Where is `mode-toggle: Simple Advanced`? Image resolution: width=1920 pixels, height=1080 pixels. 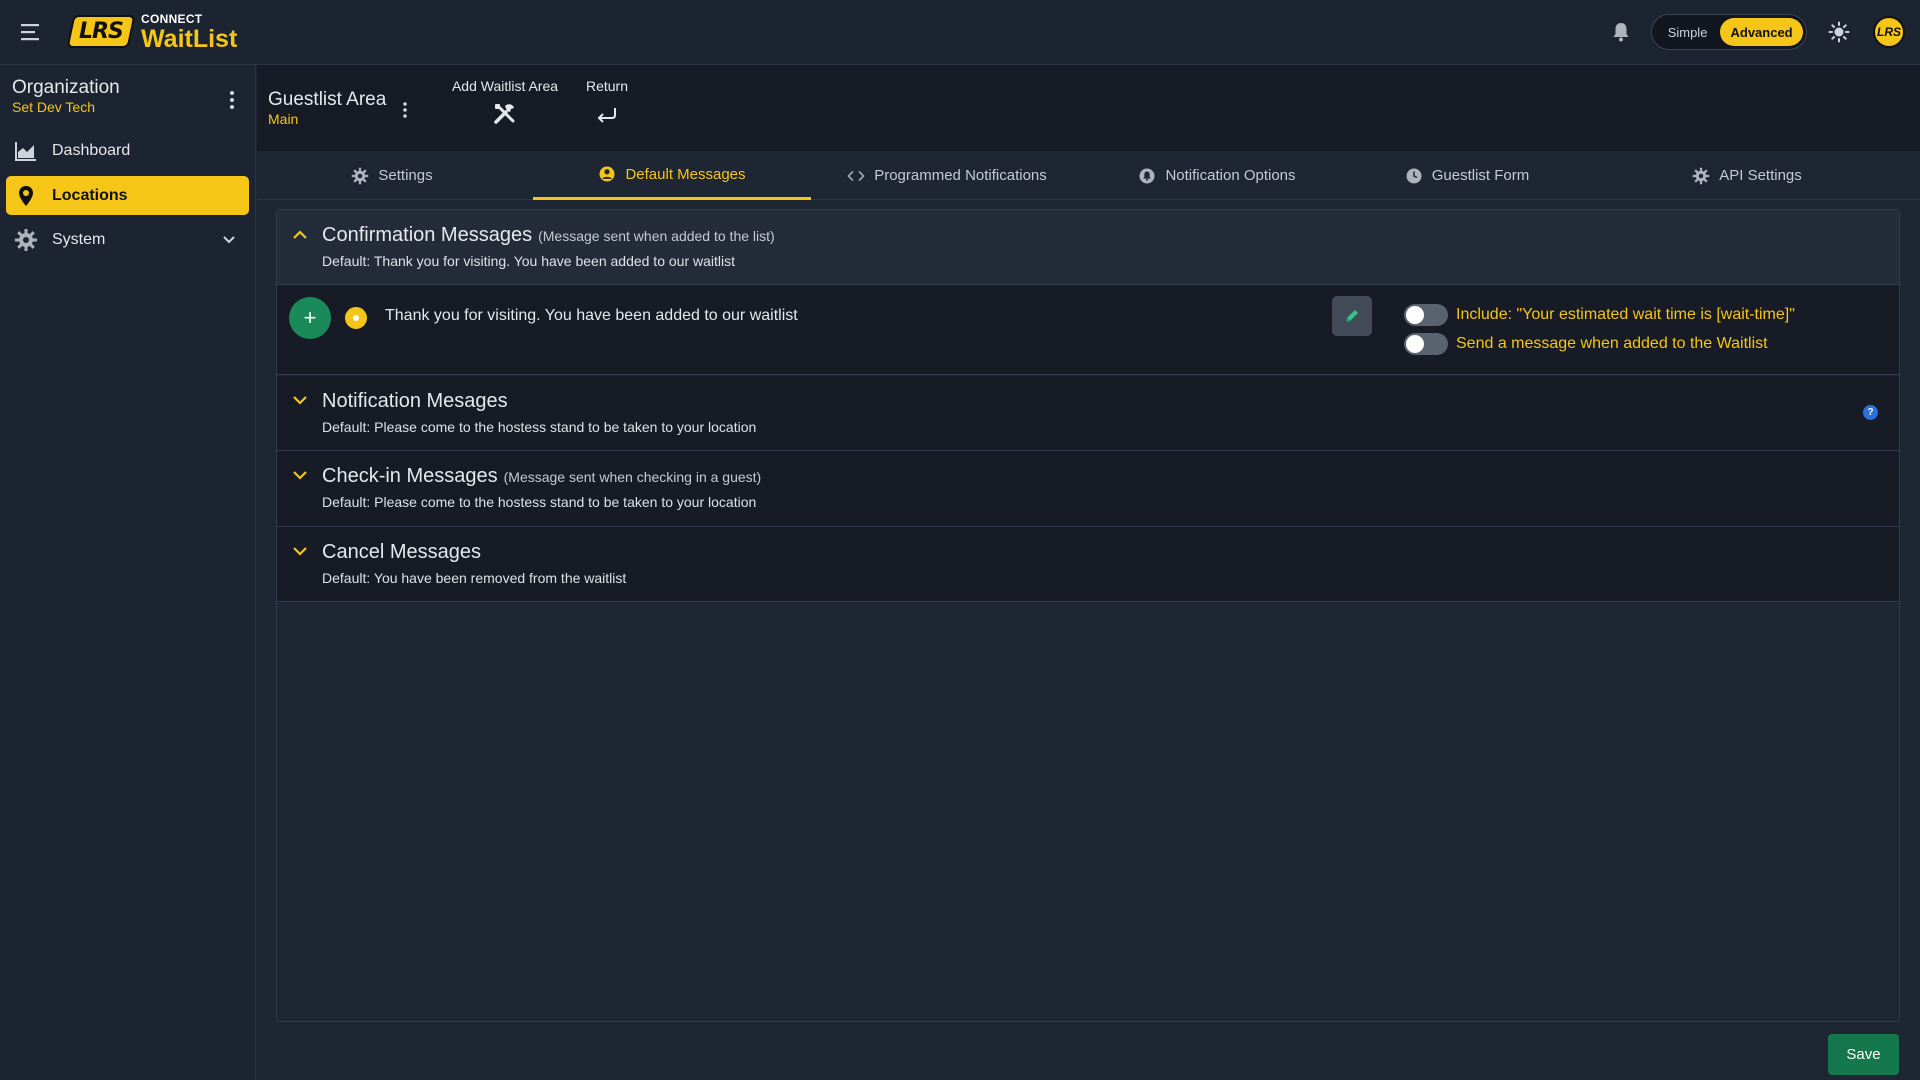 mode-toggle: Simple Advanced is located at coordinates (1729, 32).